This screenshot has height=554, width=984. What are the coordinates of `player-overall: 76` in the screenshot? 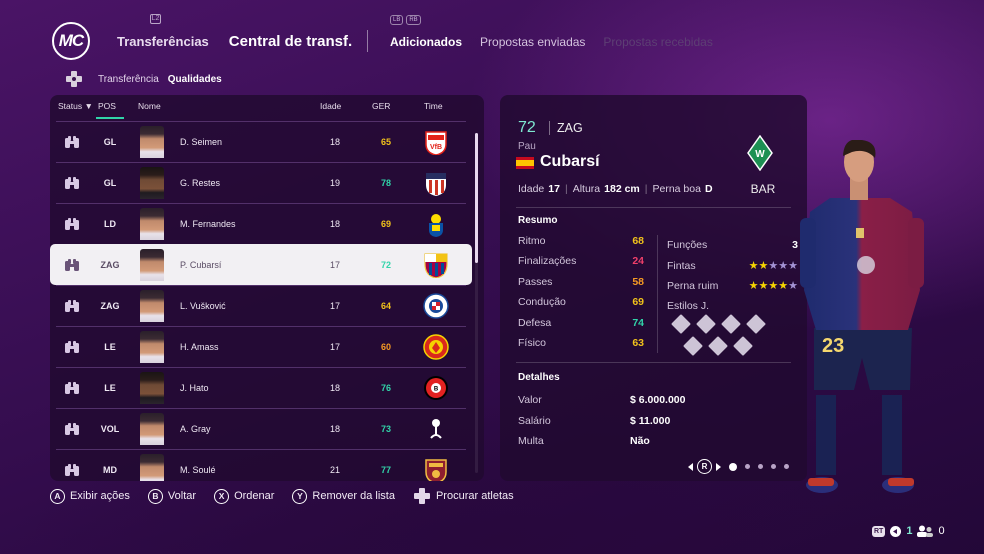 It's located at (385, 388).